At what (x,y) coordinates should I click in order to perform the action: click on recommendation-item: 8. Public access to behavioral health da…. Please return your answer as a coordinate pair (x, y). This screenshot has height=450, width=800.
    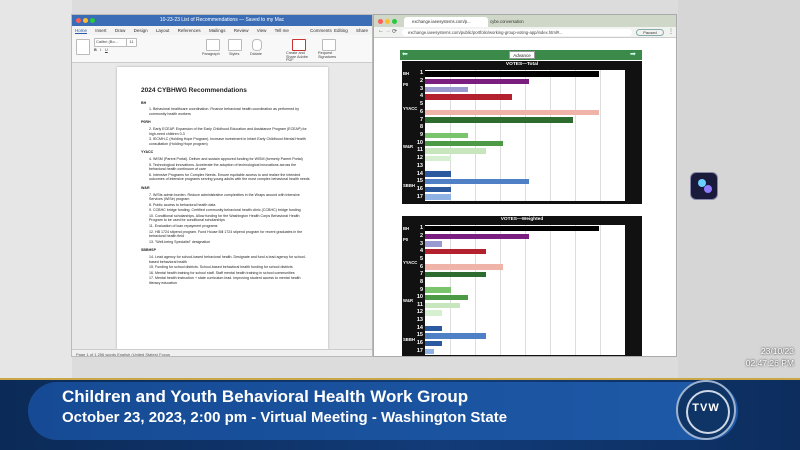
    Looking at the image, I should click on (182, 204).